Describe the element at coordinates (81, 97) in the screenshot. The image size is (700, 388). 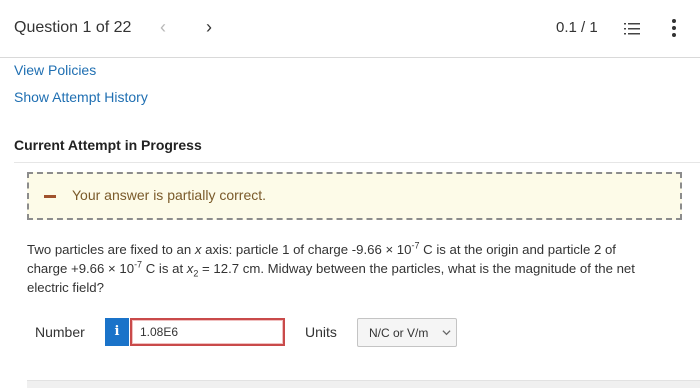
I see `show-attempt-history-link: Show Attempt History` at that location.